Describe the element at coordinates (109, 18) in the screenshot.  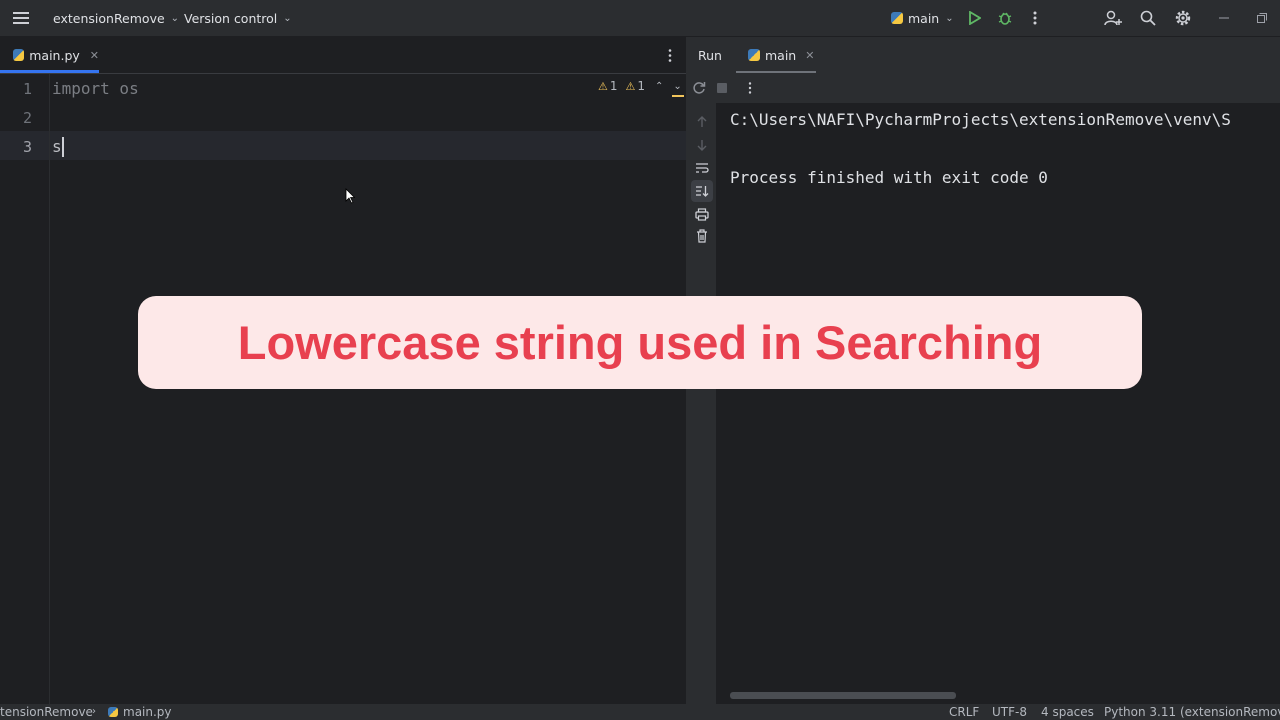
I see `project-name: extensionRemove` at that location.